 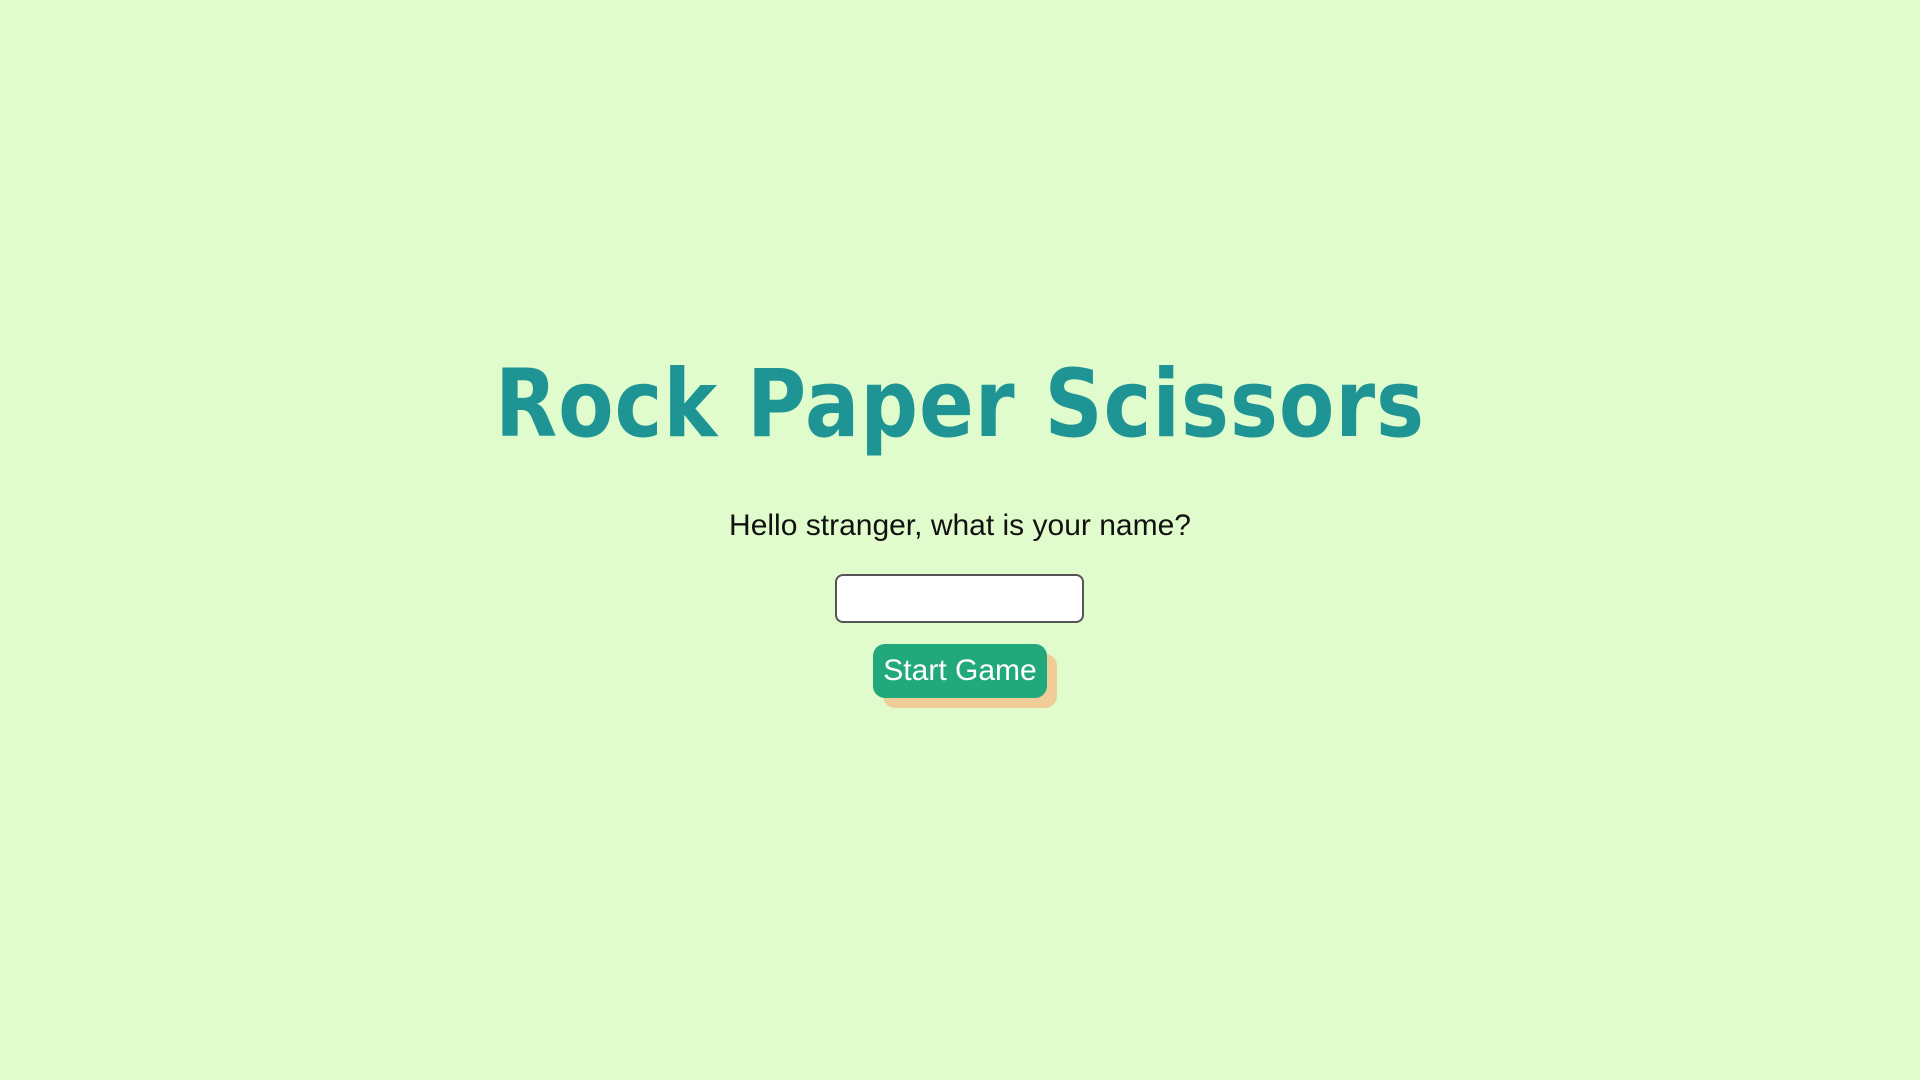 I want to click on start-game-button: Start Game, so click(x=960, y=671).